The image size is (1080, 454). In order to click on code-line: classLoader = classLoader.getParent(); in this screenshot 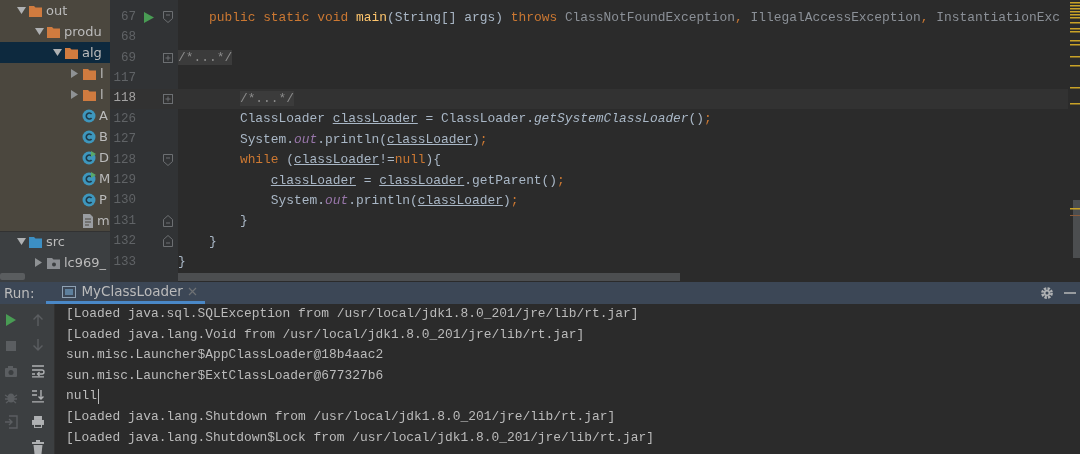, I will do `click(417, 180)`.